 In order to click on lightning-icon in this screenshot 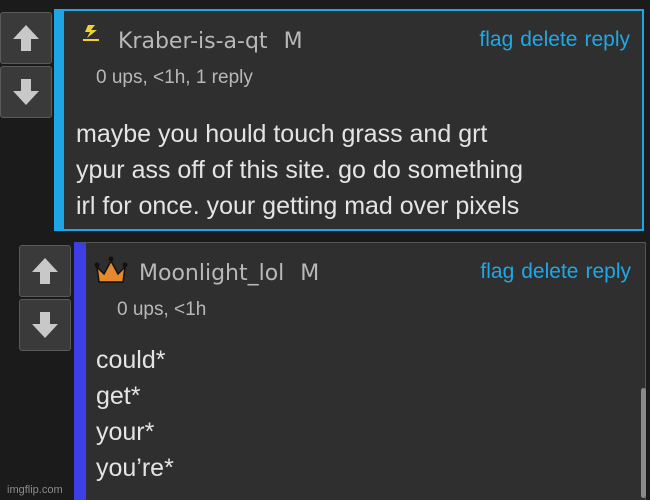, I will do `click(91, 33)`.